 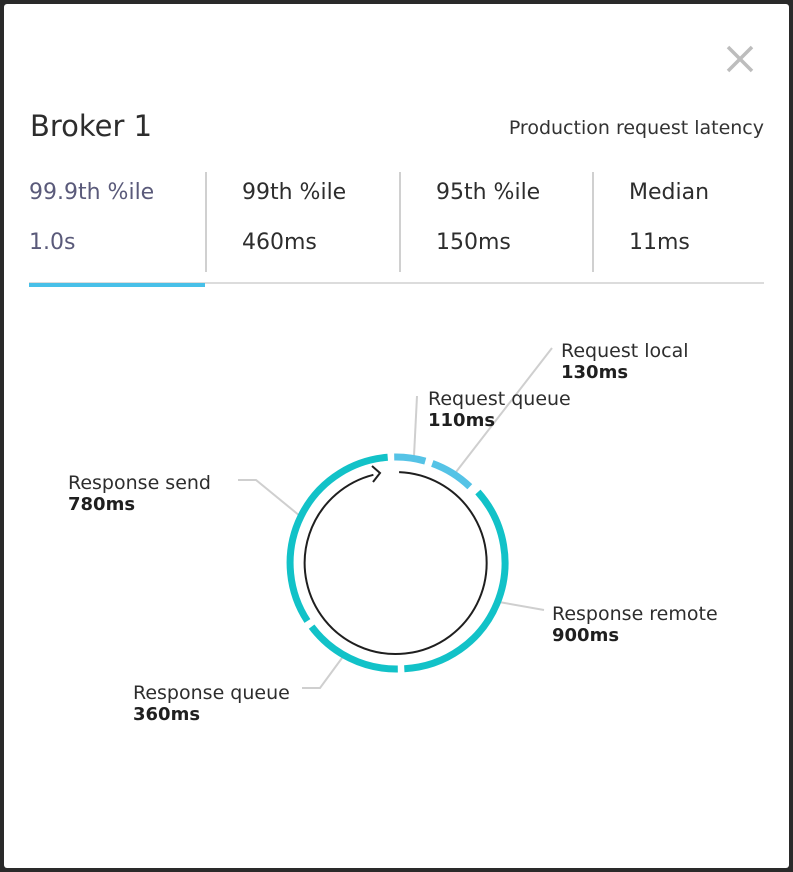 What do you see at coordinates (410, 459) in the screenshot?
I see `ring-segment-request-queue` at bounding box center [410, 459].